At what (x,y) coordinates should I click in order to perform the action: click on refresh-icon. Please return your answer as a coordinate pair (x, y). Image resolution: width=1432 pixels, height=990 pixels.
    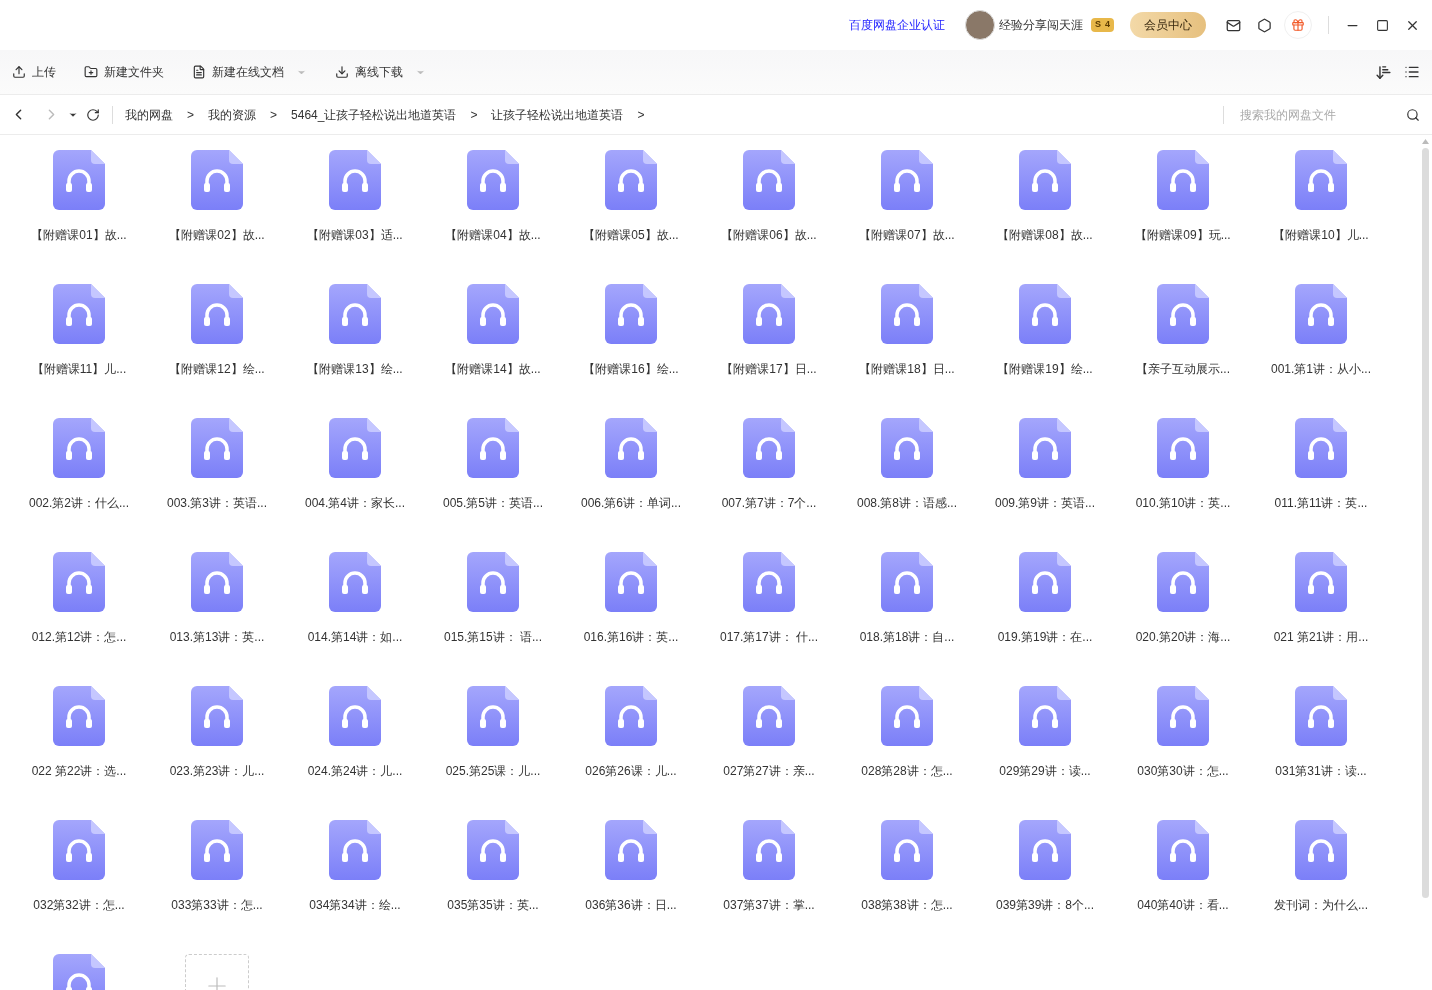
    Looking at the image, I should click on (93, 114).